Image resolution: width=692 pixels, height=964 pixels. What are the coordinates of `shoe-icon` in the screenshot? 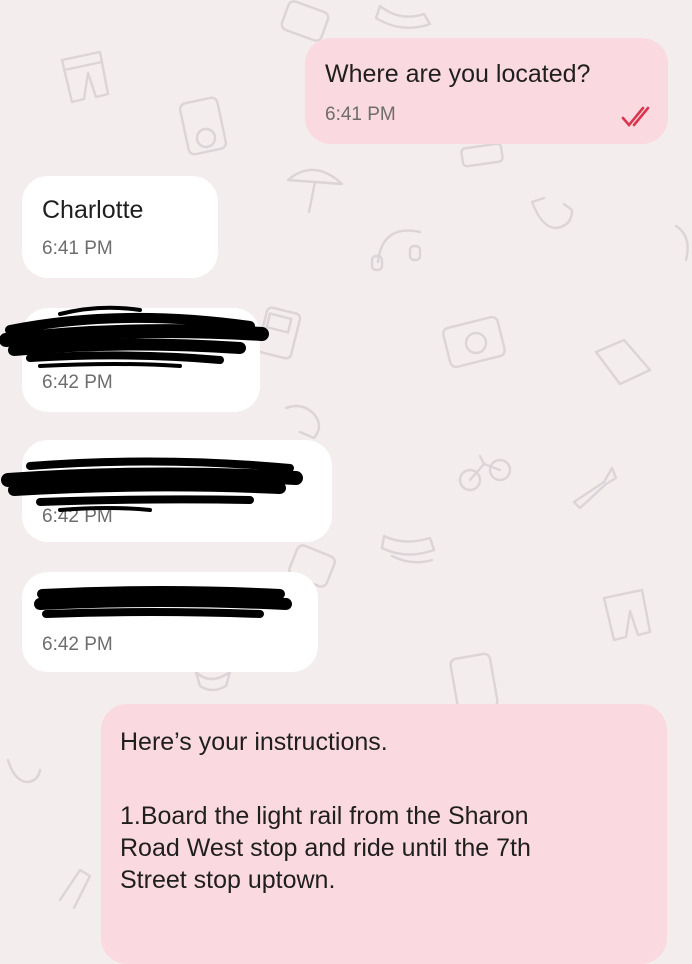 It's located at (623, 362).